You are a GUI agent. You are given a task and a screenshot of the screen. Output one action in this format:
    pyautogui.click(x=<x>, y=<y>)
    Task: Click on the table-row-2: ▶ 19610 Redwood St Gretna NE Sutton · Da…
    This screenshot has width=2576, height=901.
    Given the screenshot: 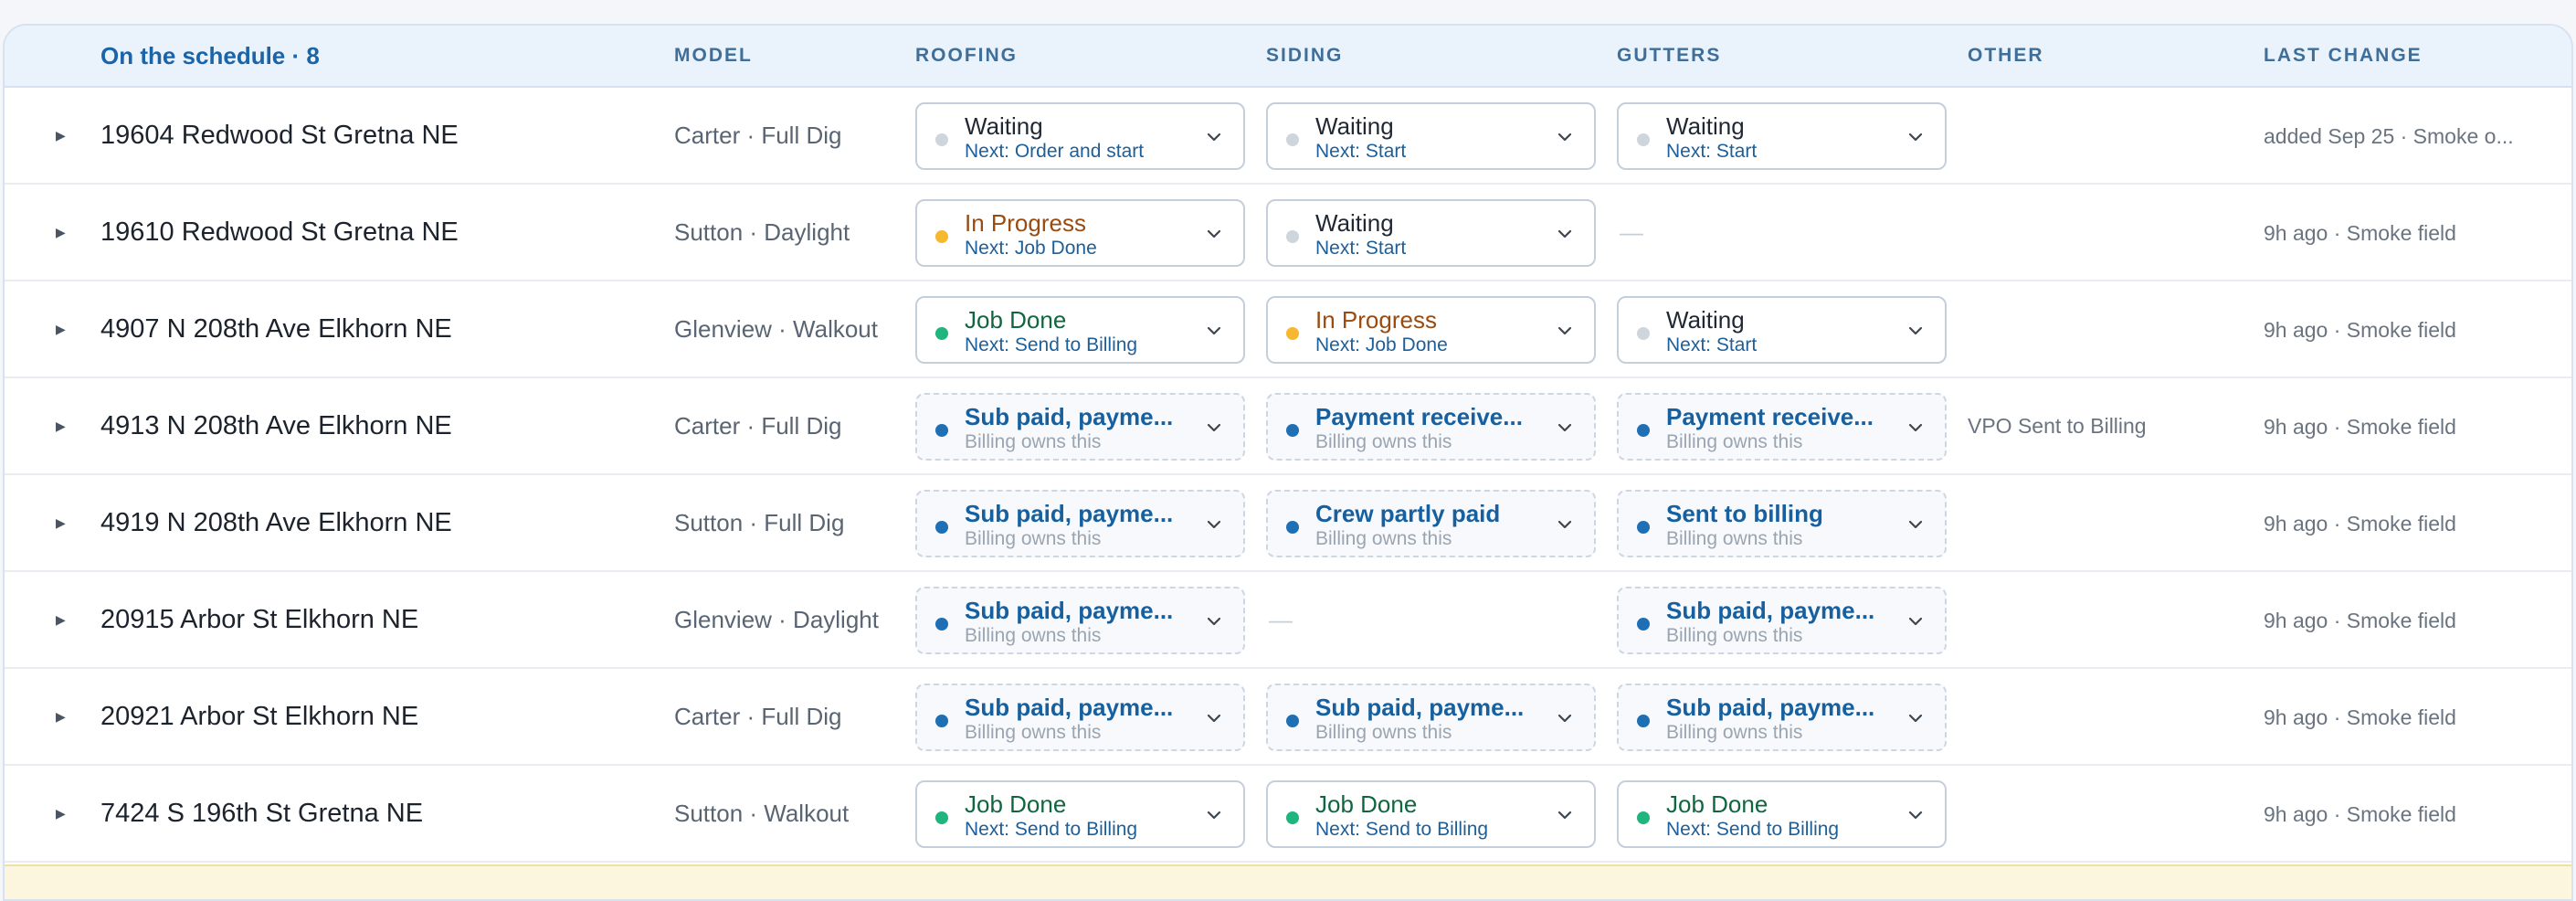 What is the action you would take?
    pyautogui.click(x=1288, y=233)
    